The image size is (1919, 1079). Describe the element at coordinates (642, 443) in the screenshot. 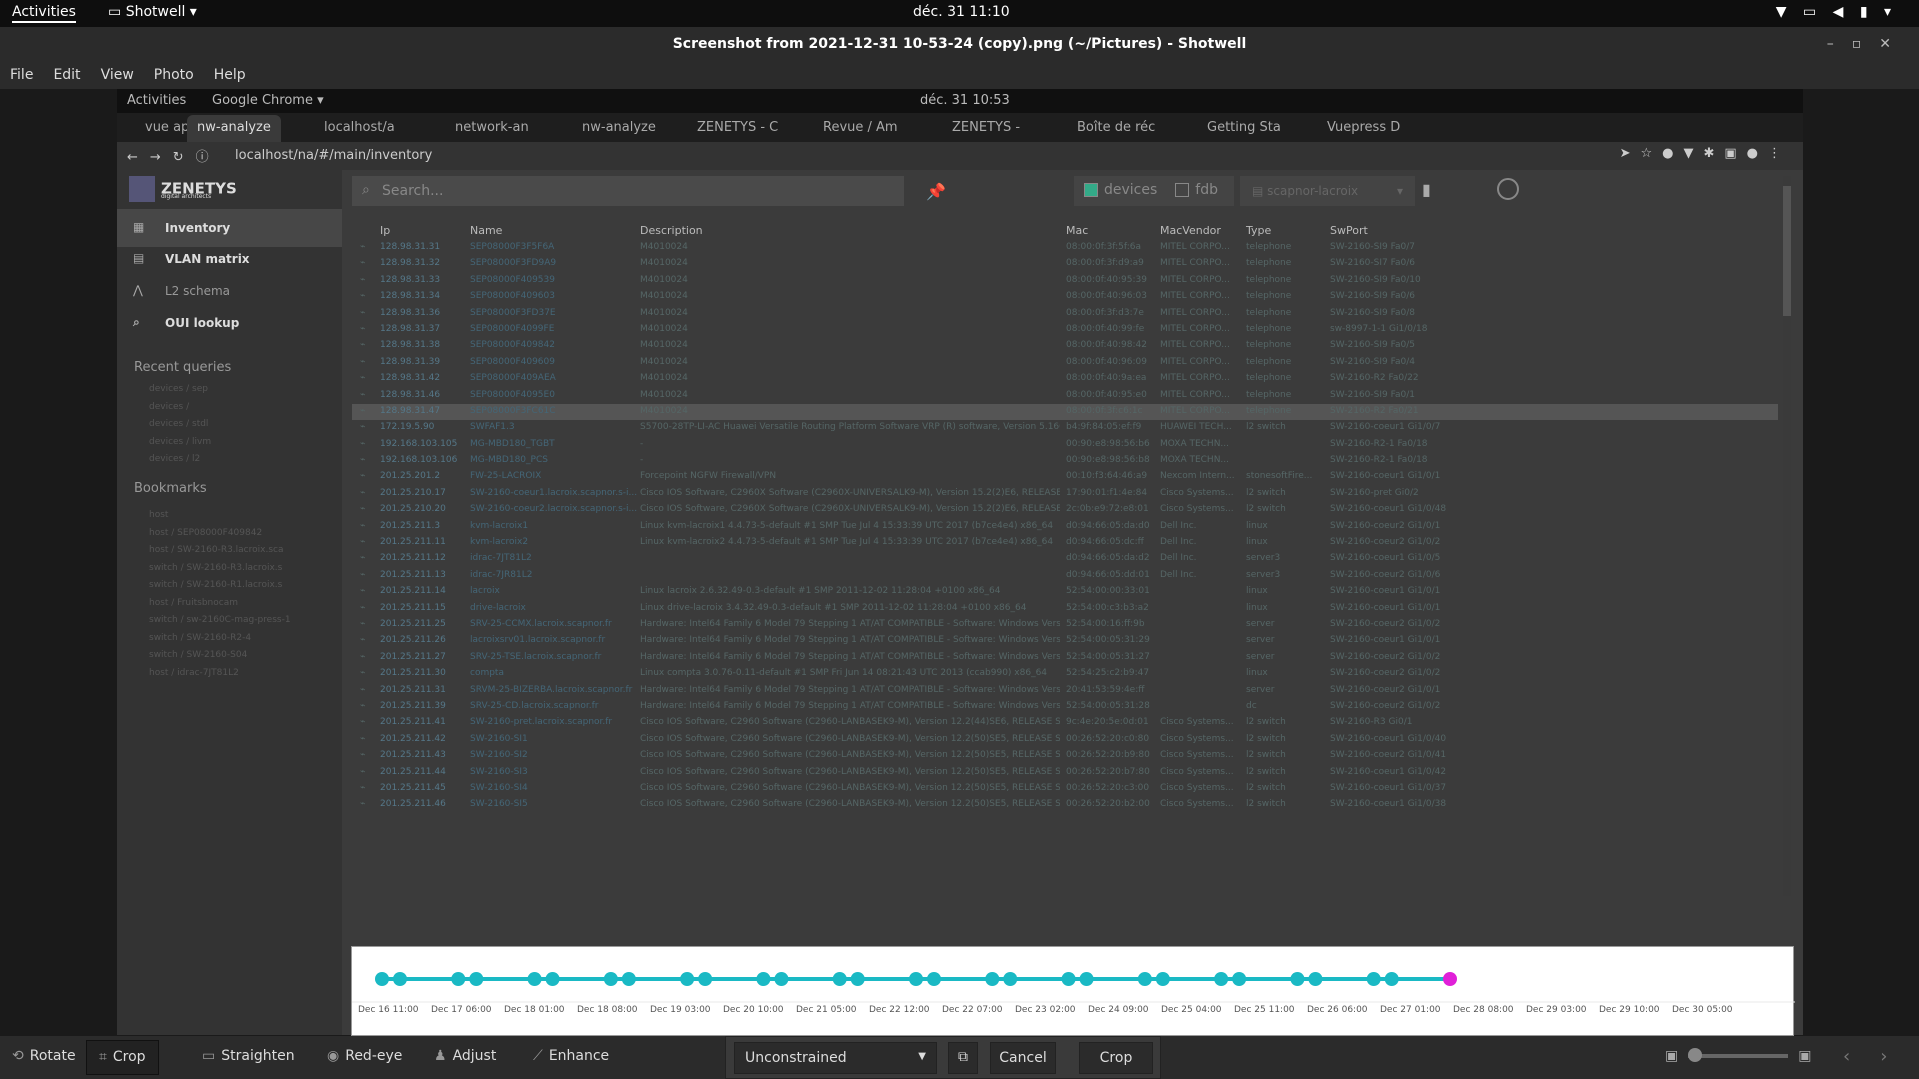

I see `table-cell: -` at that location.